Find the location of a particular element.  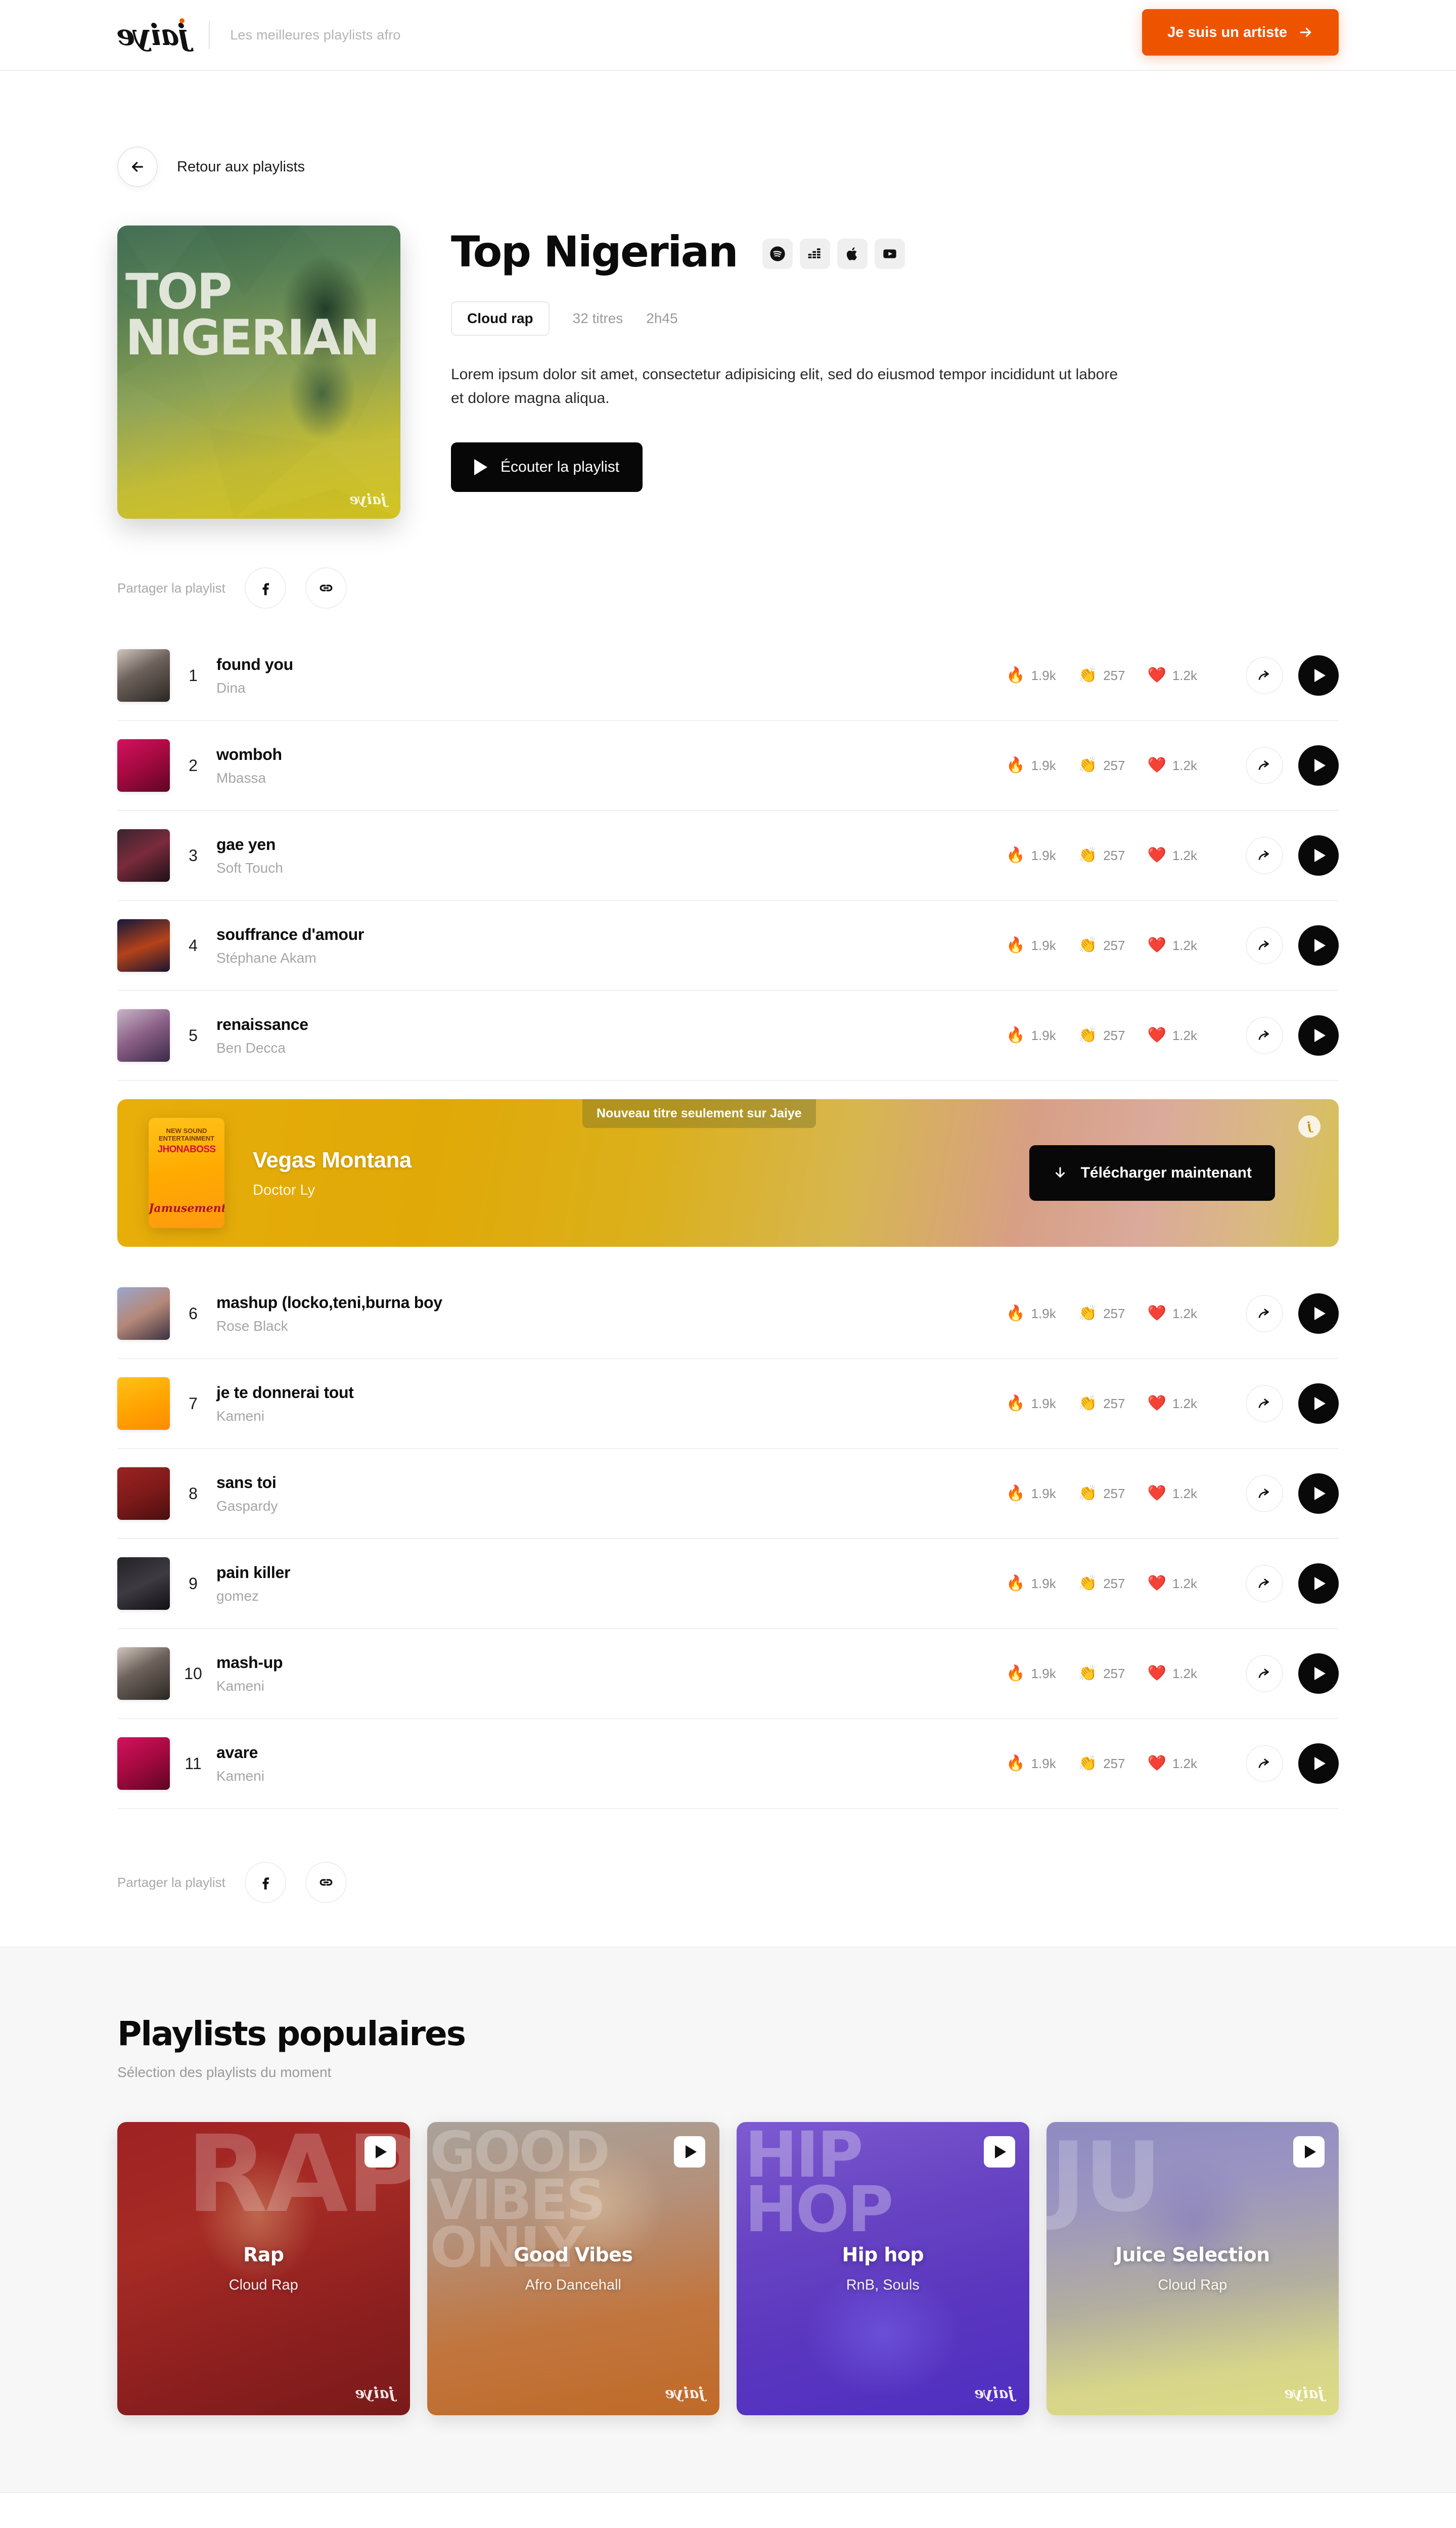

track-artist: Gaspardy is located at coordinates (247, 1506).